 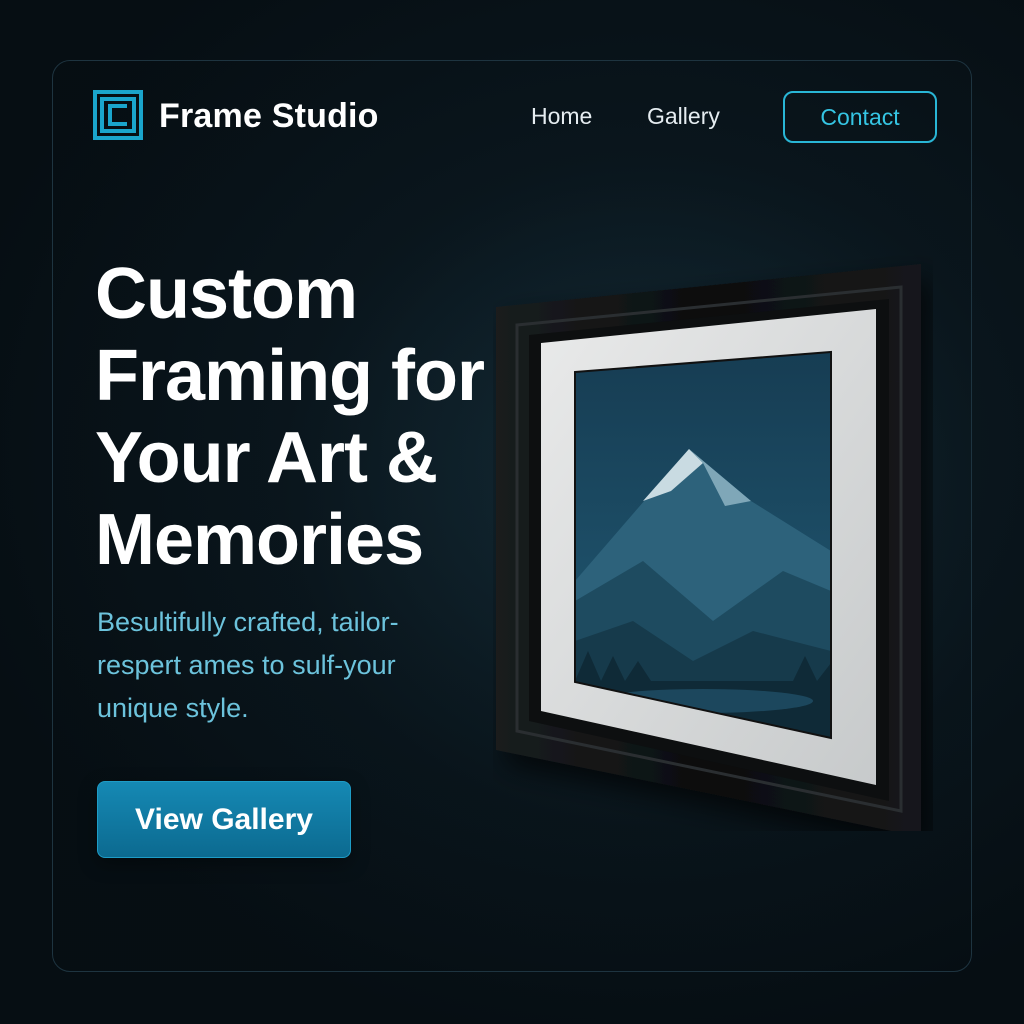 I want to click on view-gallery-button: View Gallery, so click(x=224, y=819).